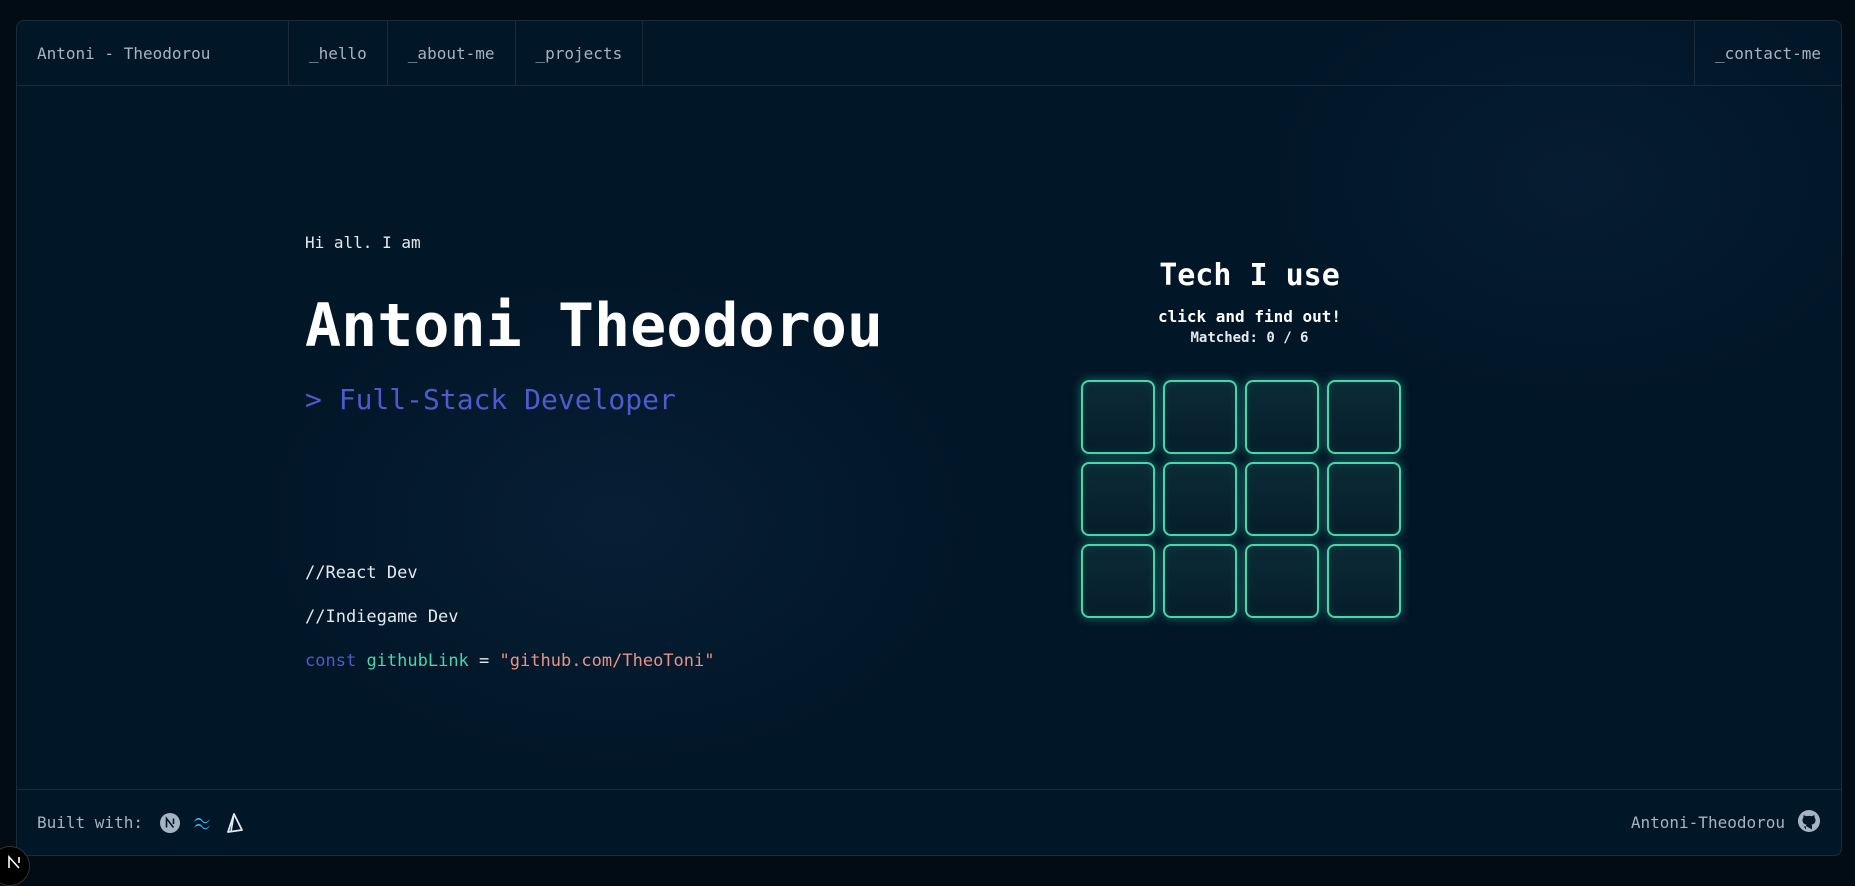 The height and width of the screenshot is (886, 1855). Describe the element at coordinates (90, 822) in the screenshot. I see `built-with-label: Built with:` at that location.